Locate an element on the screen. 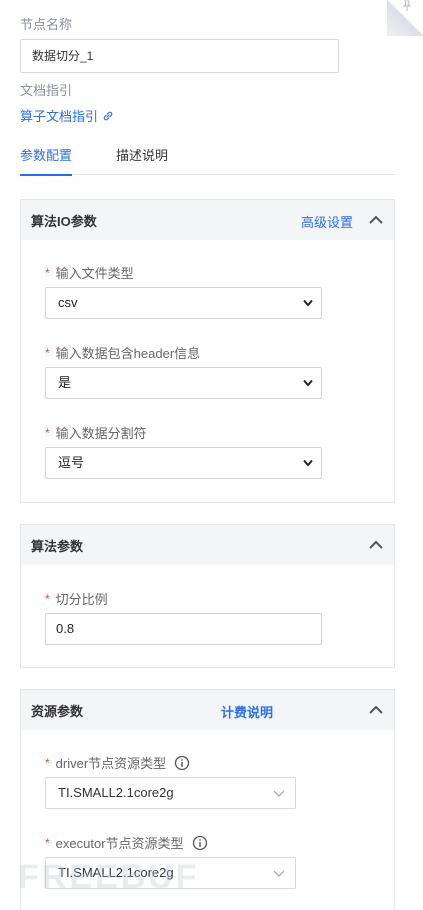 Image resolution: width=423 pixels, height=910 pixels. driver-resource-value: TI.SMALL2.1core2g is located at coordinates (116, 792).